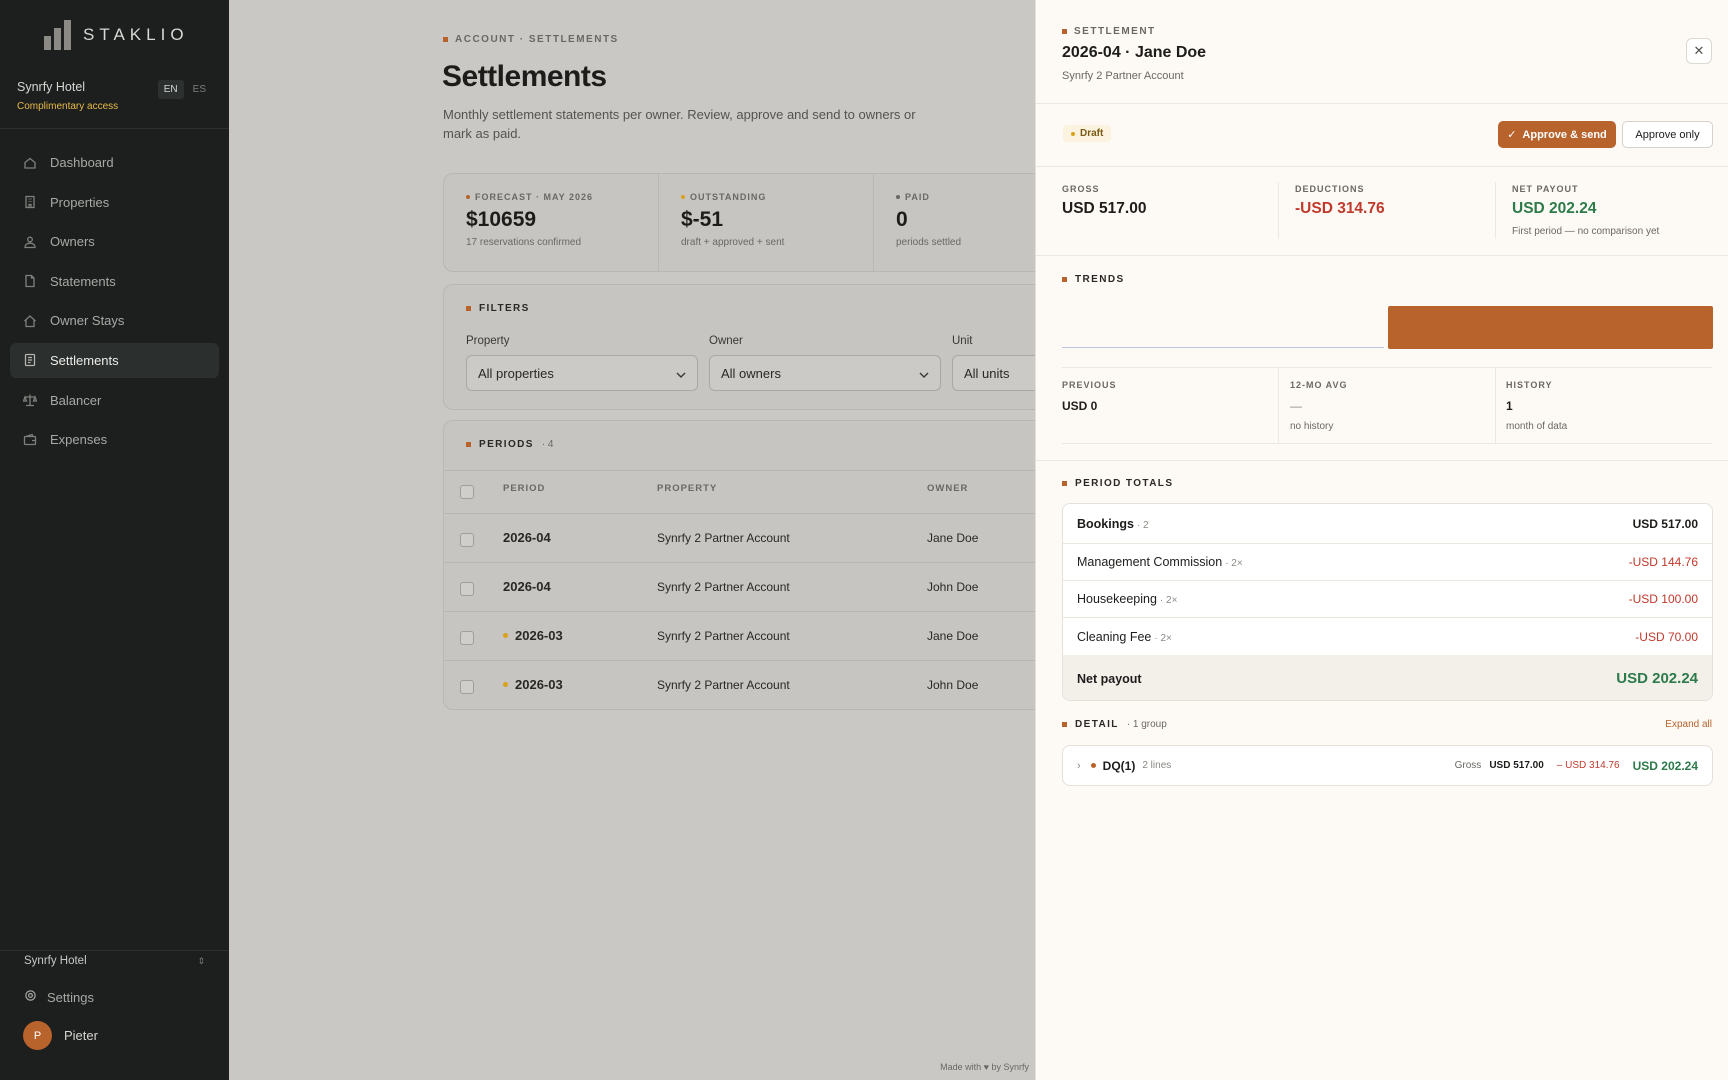 The height and width of the screenshot is (1080, 1728). I want to click on property-filter-label: Property, so click(488, 341).